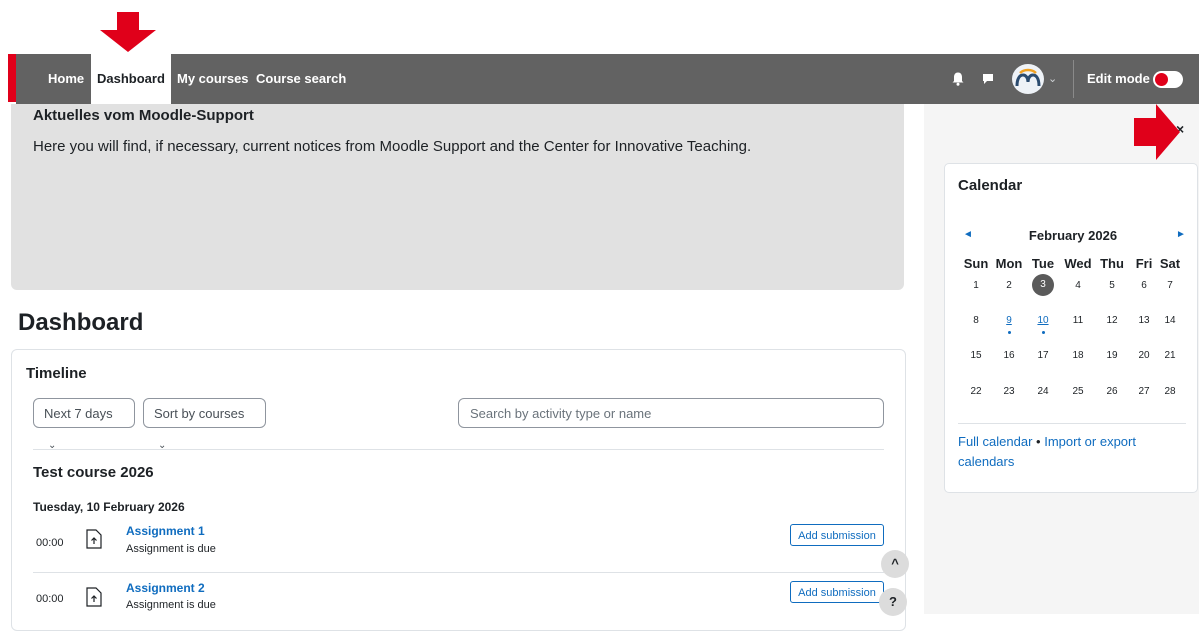 The image size is (1199, 631). What do you see at coordinates (1043, 391) in the screenshot?
I see `calendar-day: 24` at bounding box center [1043, 391].